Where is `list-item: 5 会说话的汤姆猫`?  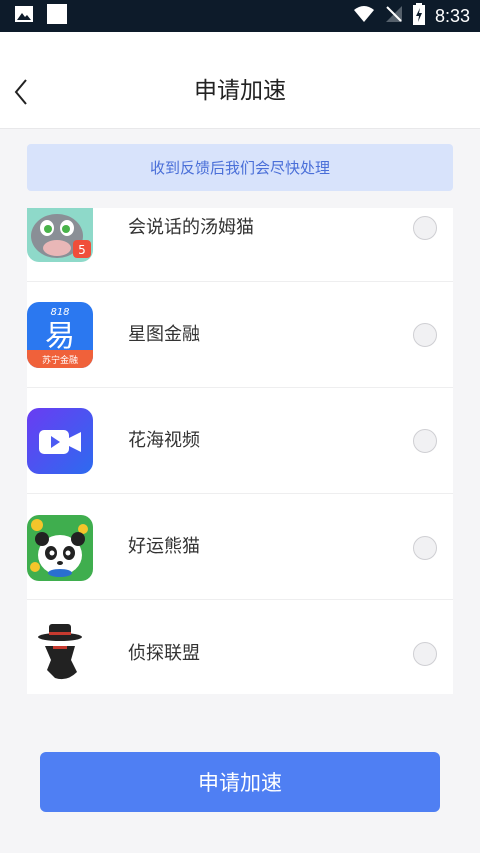
list-item: 5 会说话的汤姆猫 is located at coordinates (240, 245).